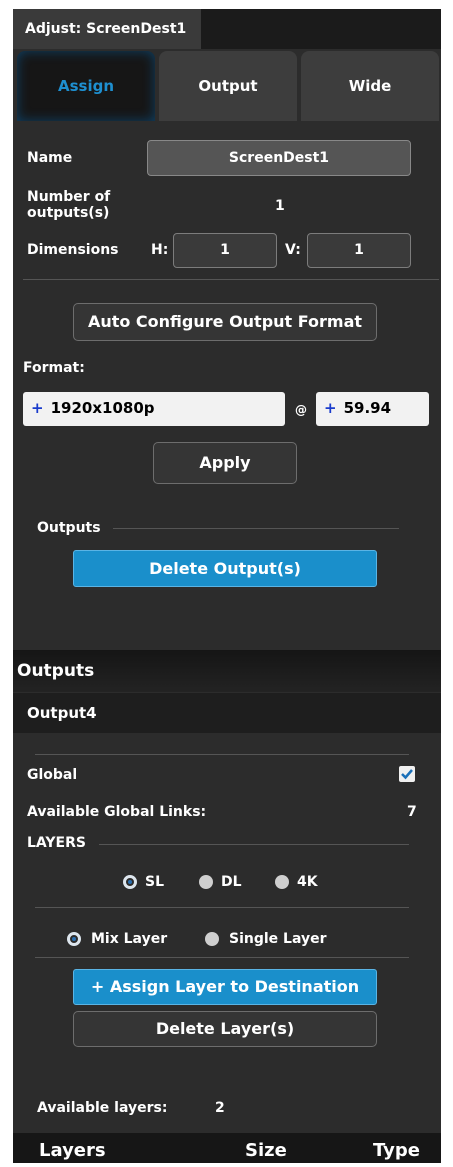 This screenshot has height=1167, width=453. I want to click on assign-layer-button: + Assign Layer to Destination, so click(225, 987).